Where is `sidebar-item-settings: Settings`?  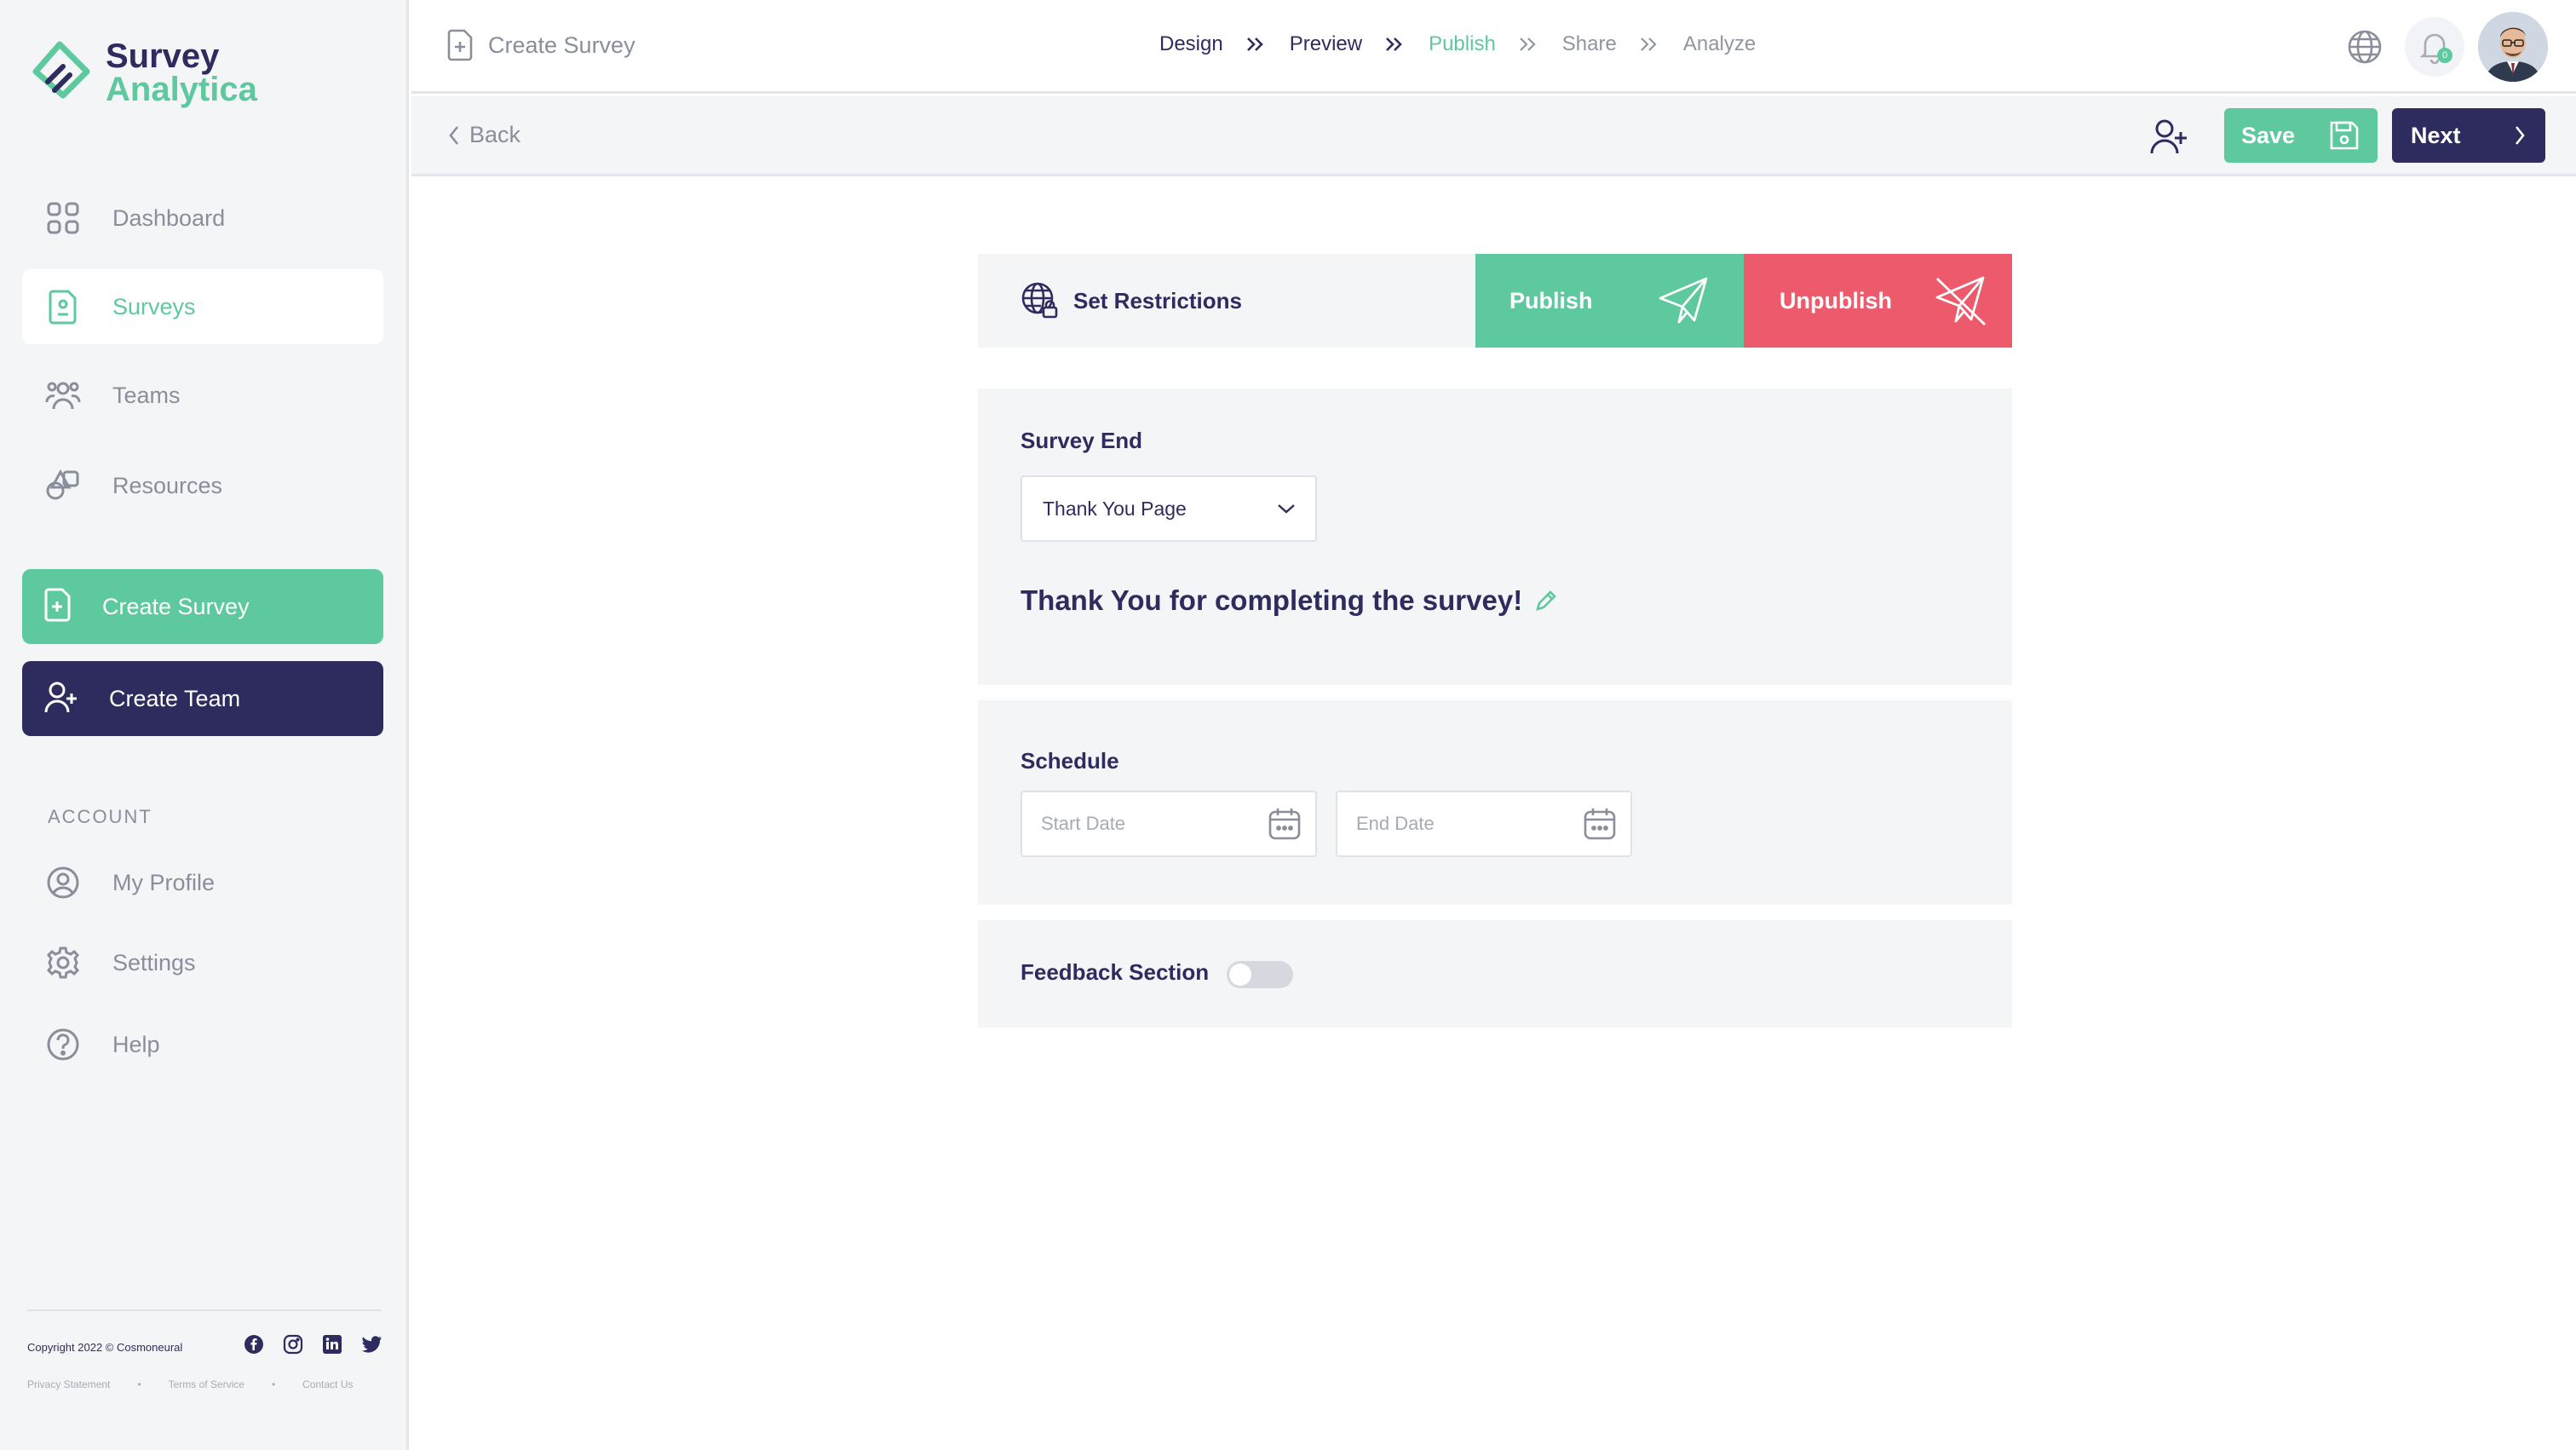
sidebar-item-settings: Settings is located at coordinates (203, 962).